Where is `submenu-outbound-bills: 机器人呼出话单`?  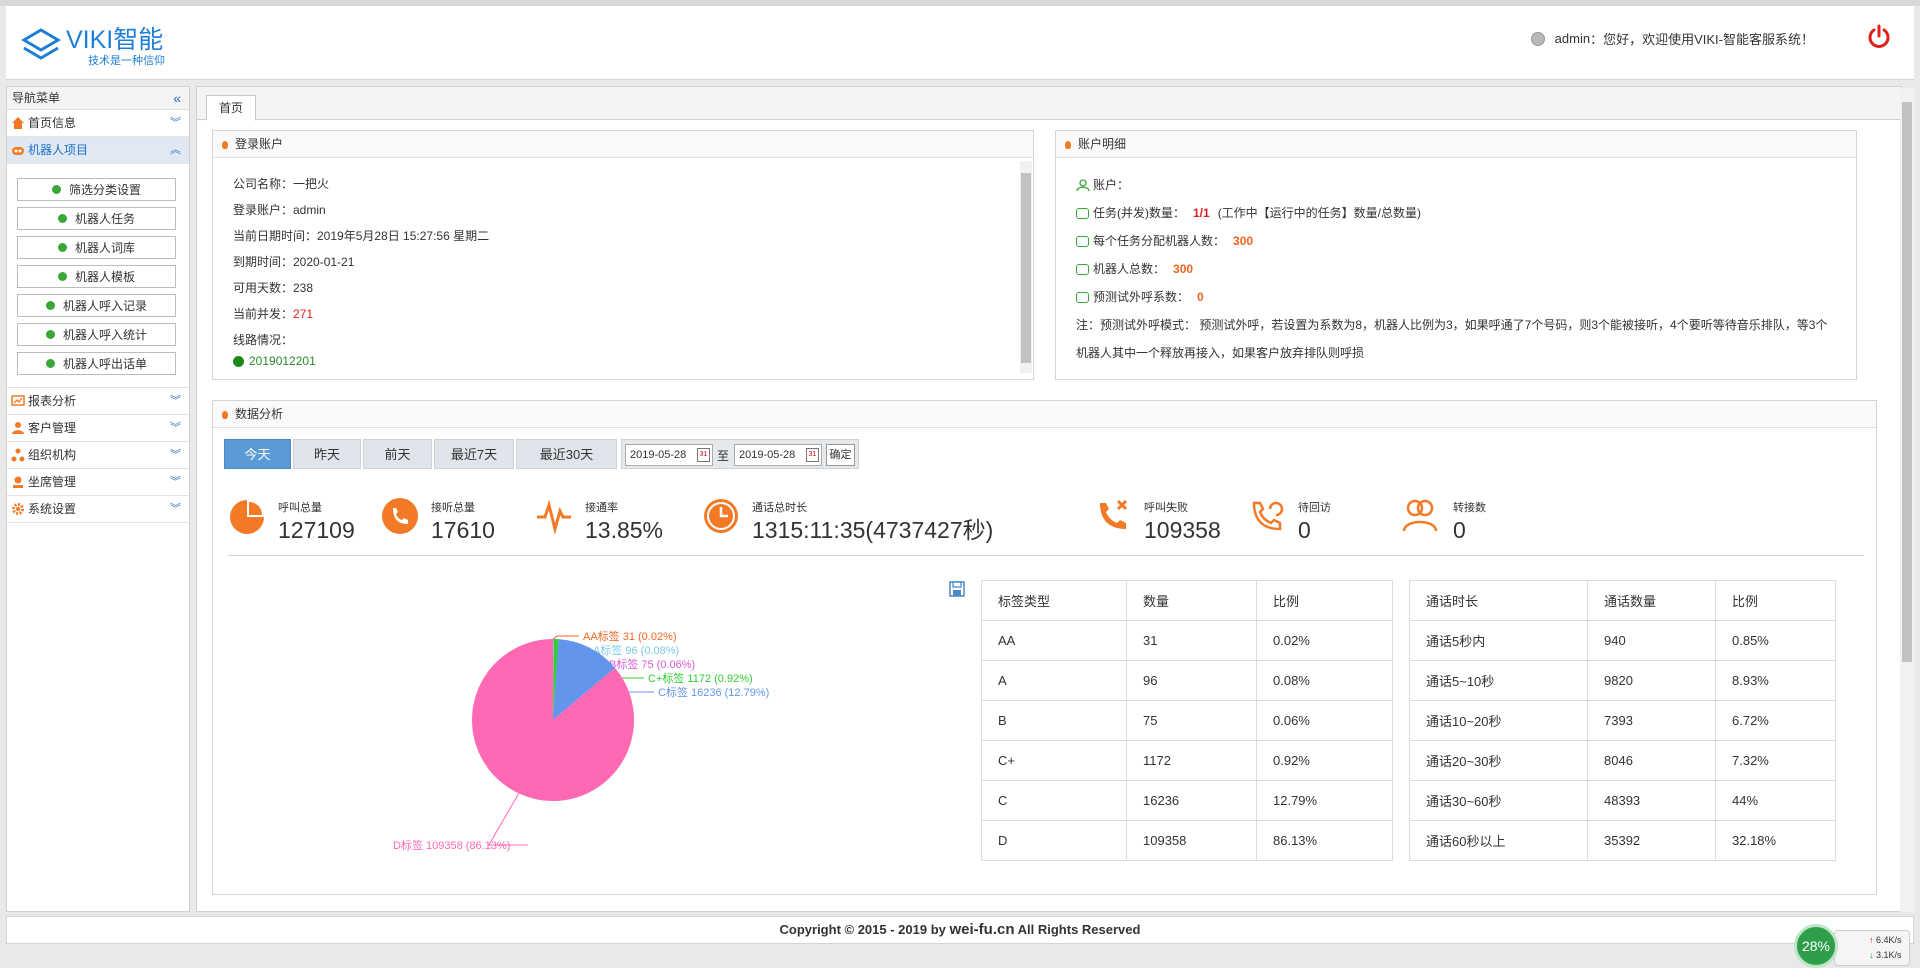
submenu-outbound-bills: 机器人呼出话单 is located at coordinates (96, 363).